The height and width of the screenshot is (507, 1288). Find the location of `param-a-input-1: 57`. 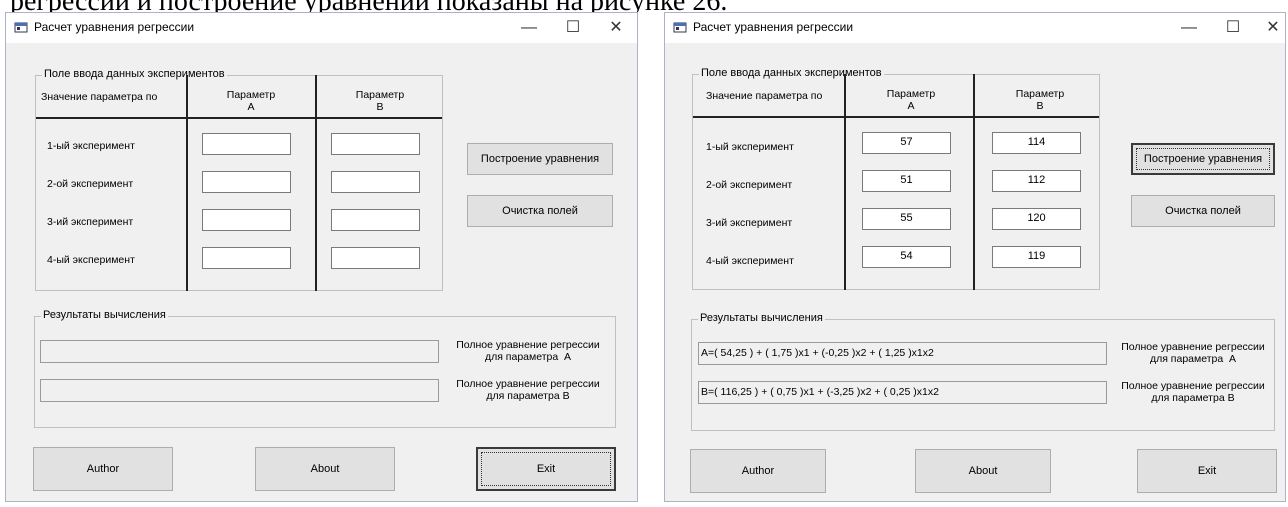

param-a-input-1: 57 is located at coordinates (906, 143).